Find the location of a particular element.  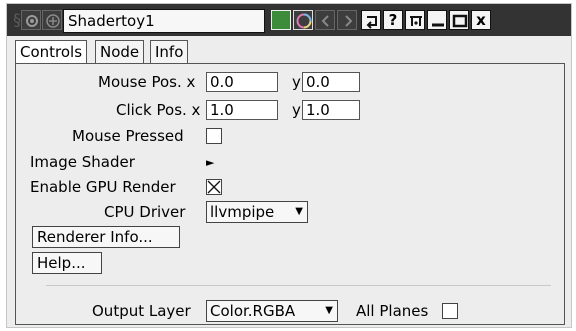

cpu-driver-select: llvmpipe ▼ is located at coordinates (257, 212).